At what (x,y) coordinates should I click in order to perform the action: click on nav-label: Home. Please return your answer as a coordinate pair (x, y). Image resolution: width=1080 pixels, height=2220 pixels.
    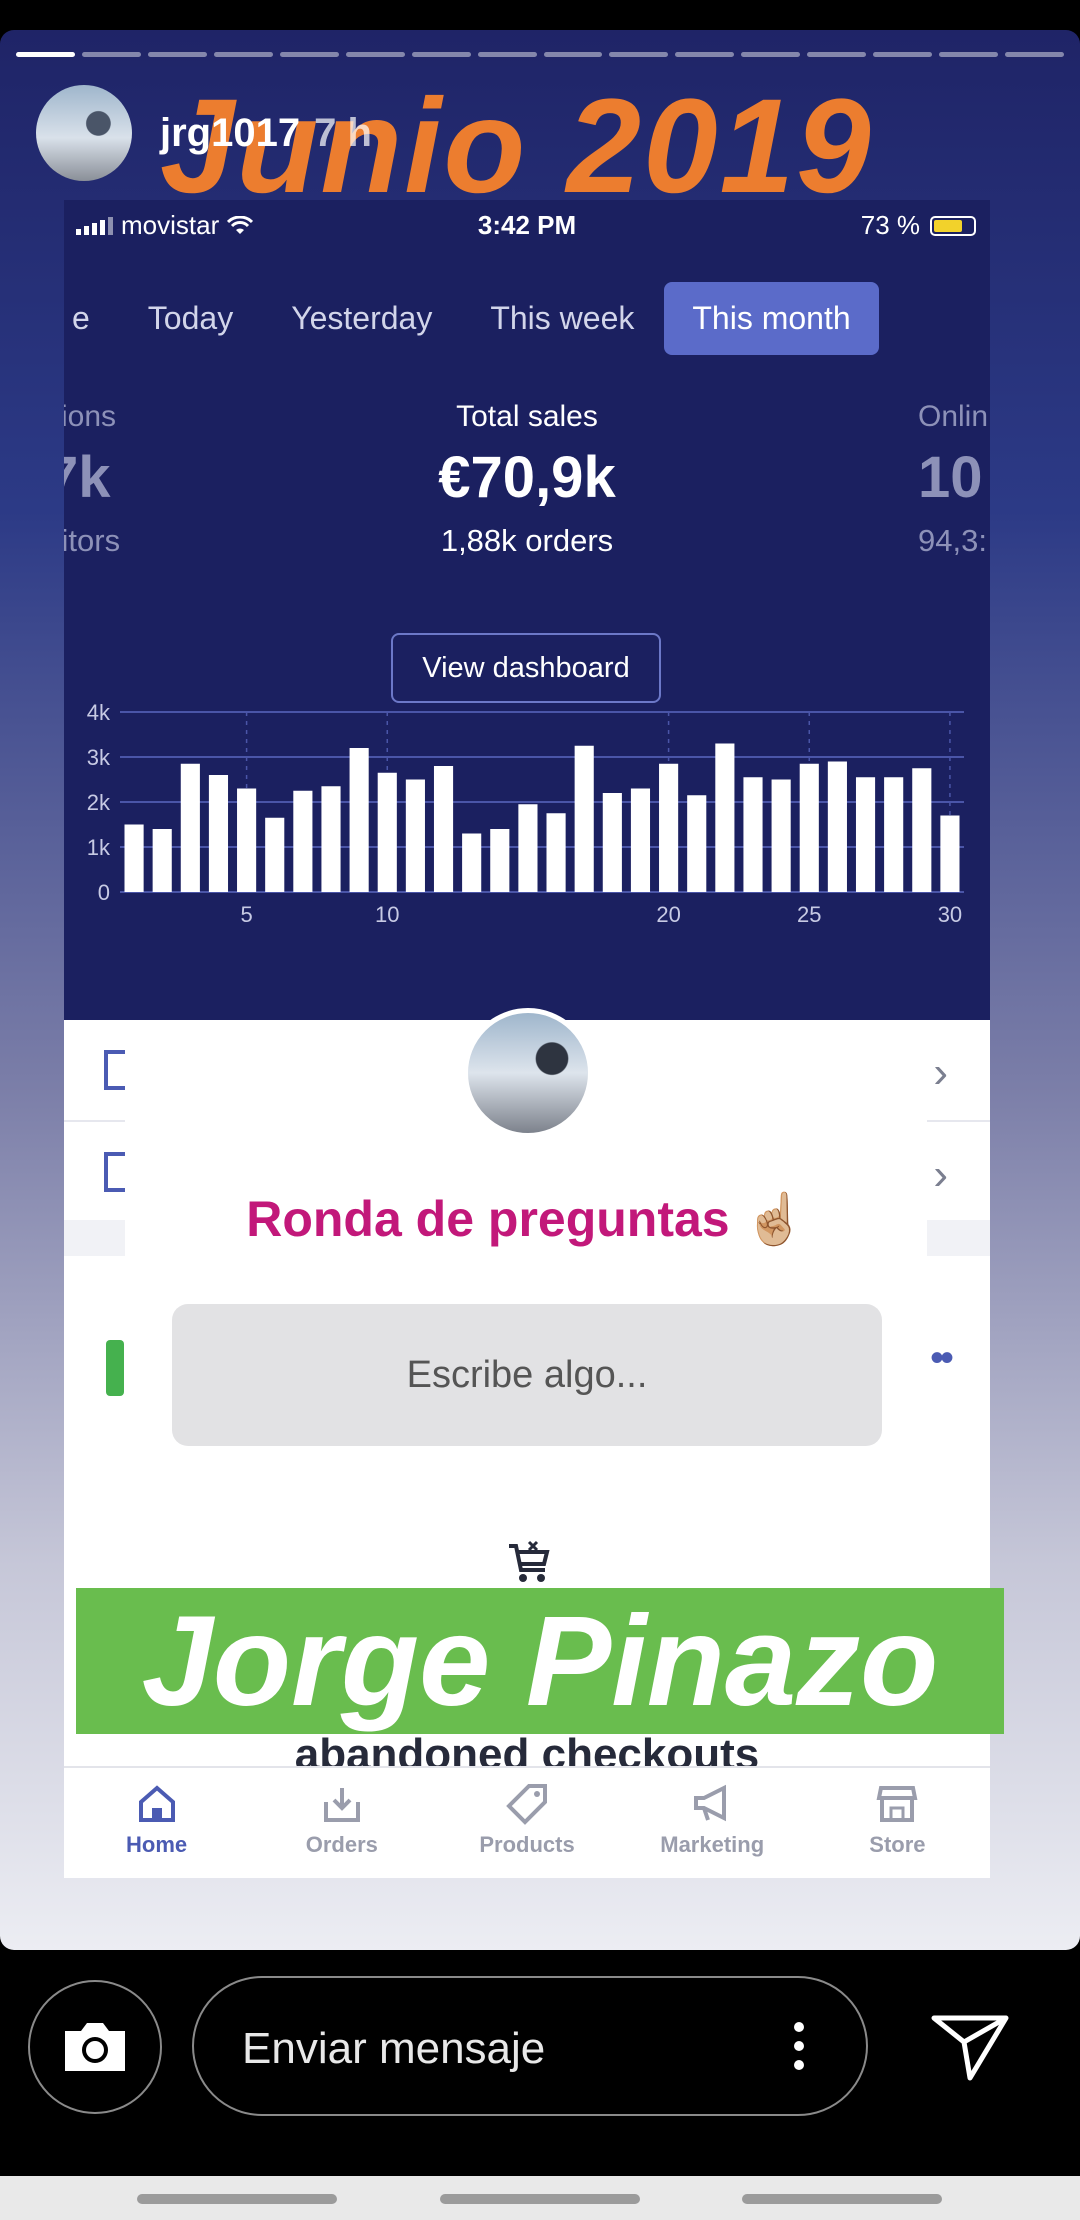
    Looking at the image, I should click on (157, 1844).